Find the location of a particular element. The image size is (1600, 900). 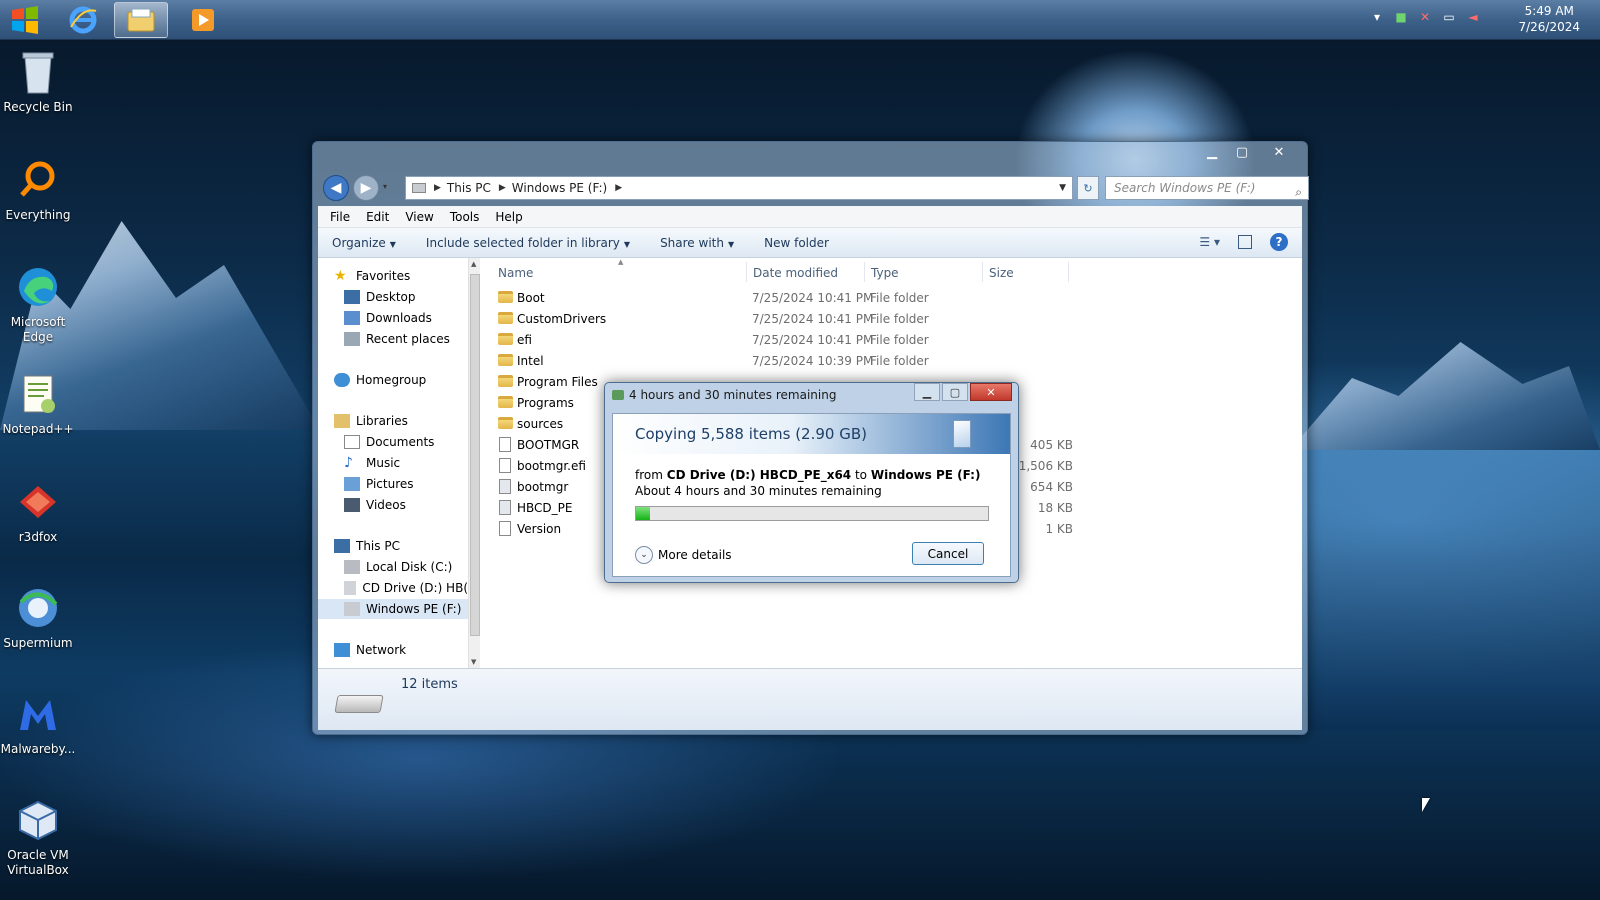

file-name: Programs is located at coordinates (545, 403).